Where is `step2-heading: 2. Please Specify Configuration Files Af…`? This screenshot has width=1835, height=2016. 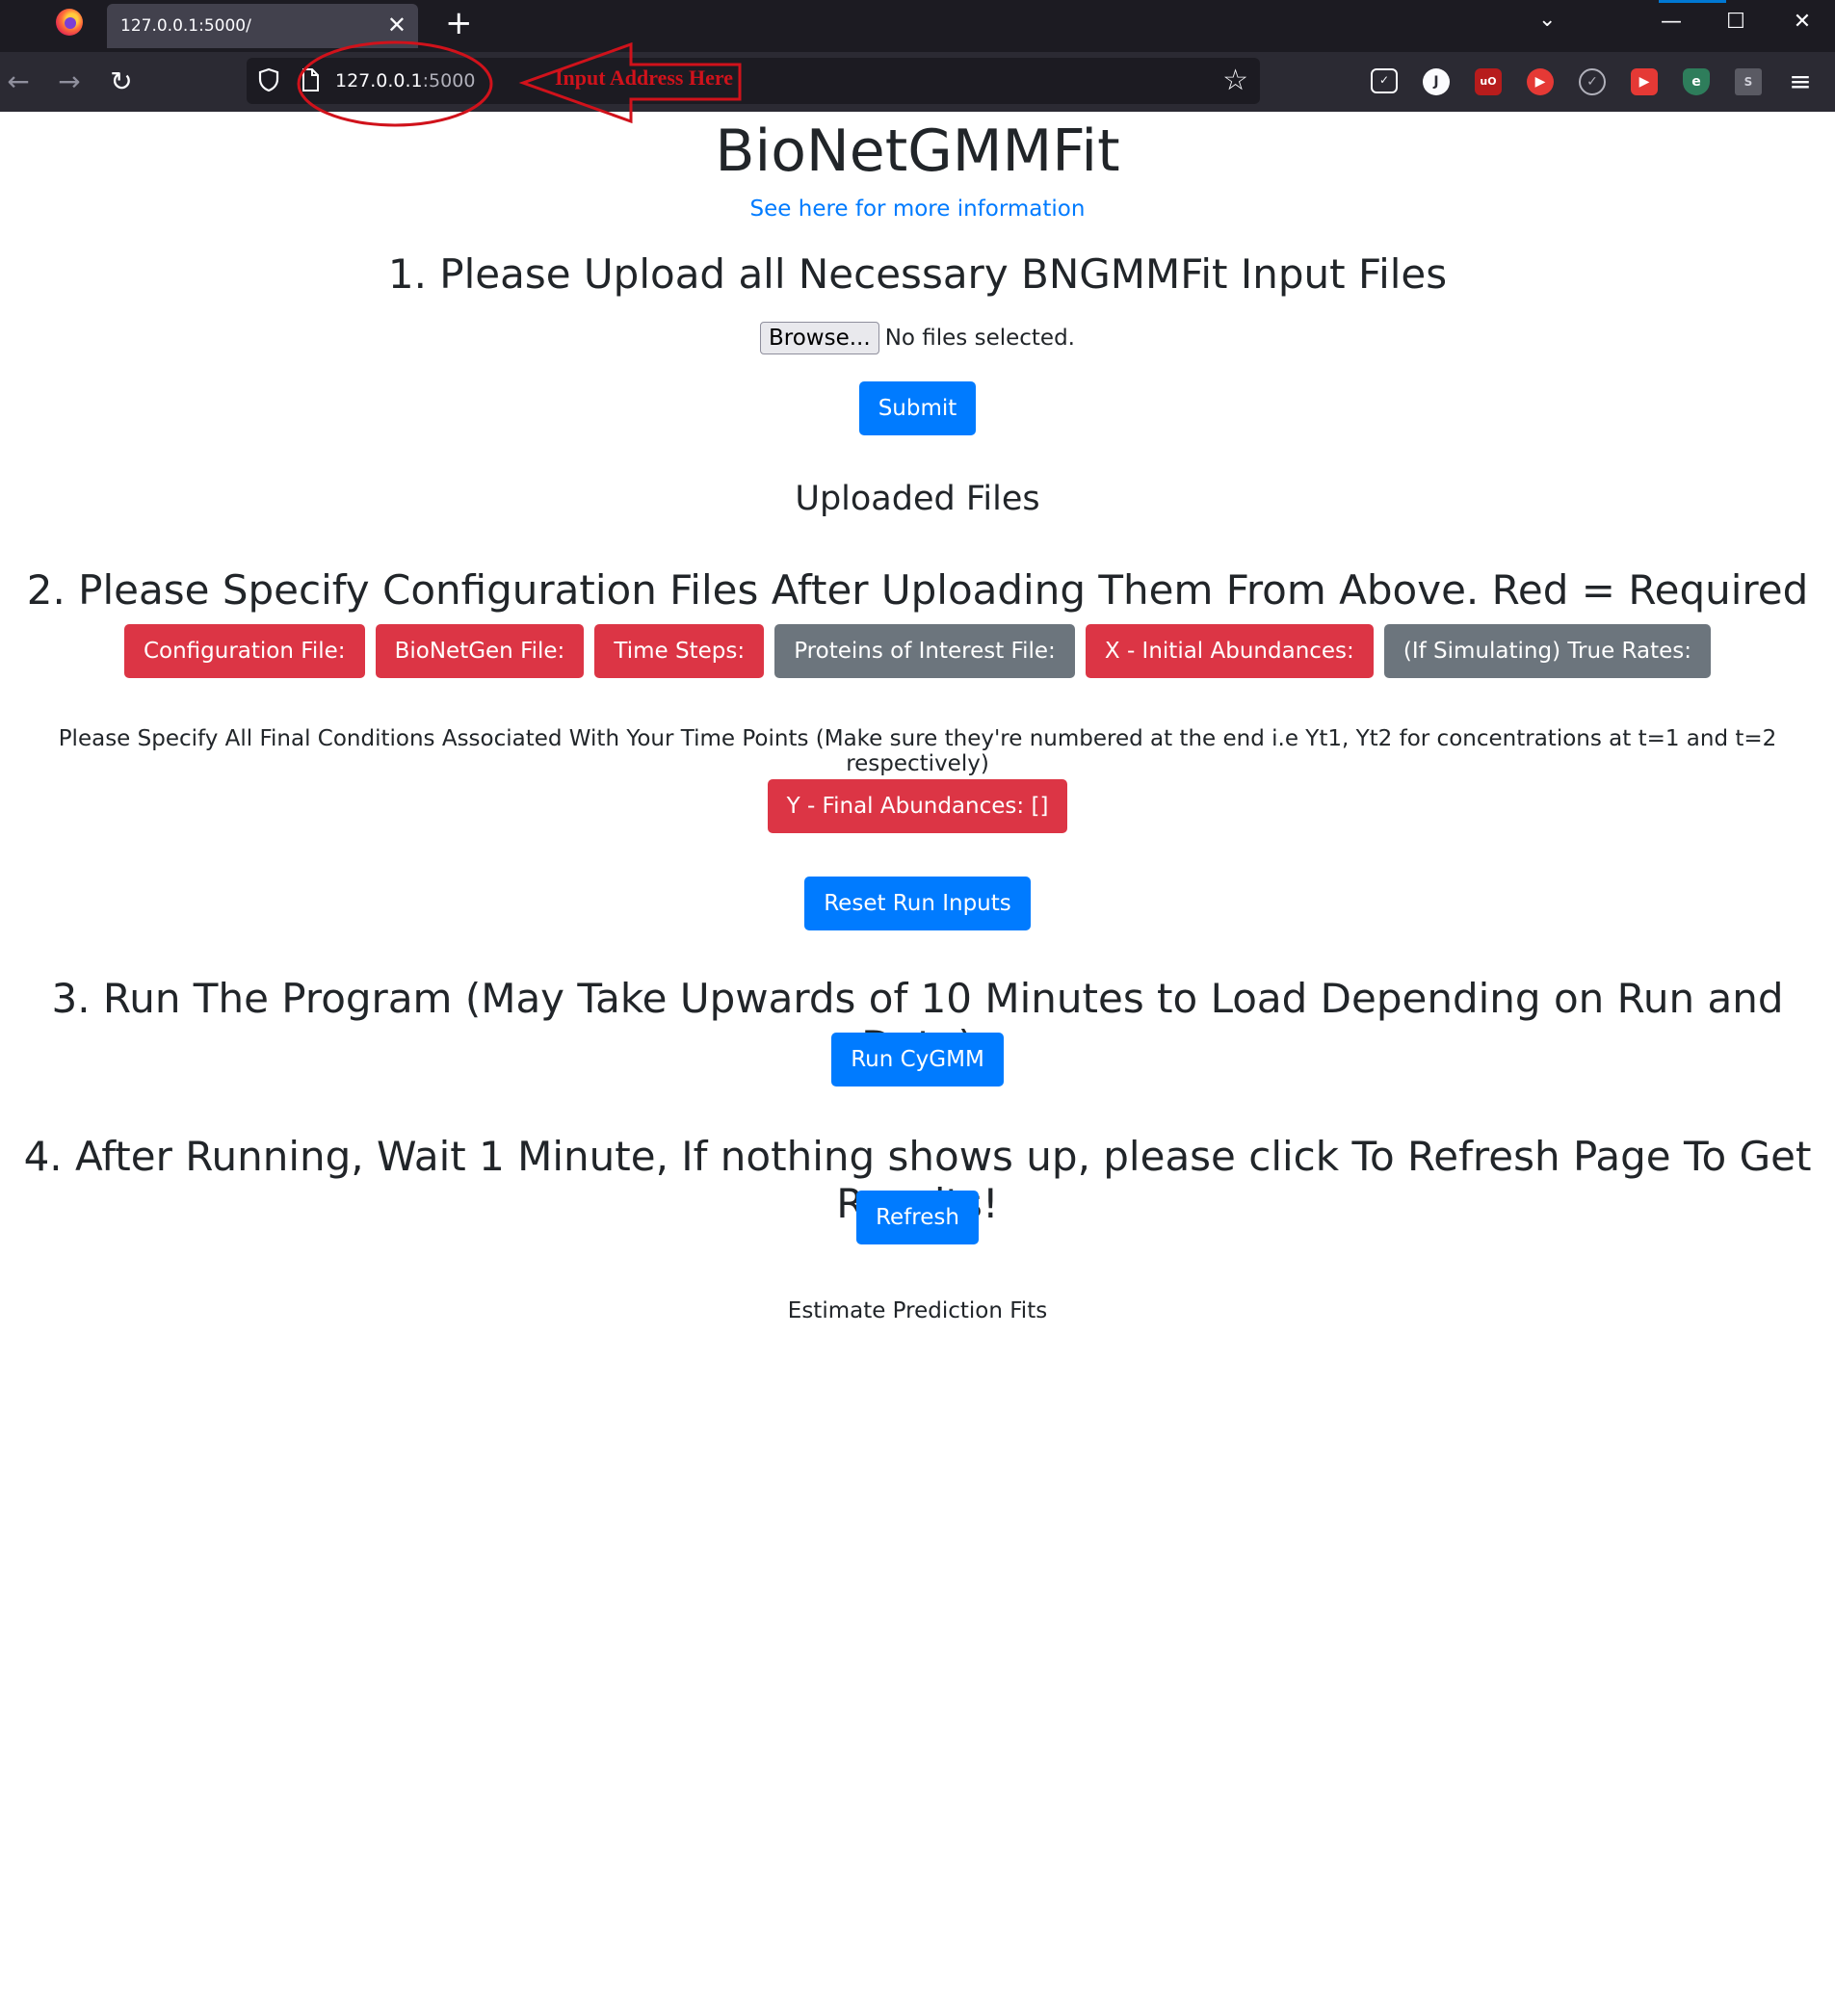 step2-heading: 2. Please Specify Configuration Files Af… is located at coordinates (917, 590).